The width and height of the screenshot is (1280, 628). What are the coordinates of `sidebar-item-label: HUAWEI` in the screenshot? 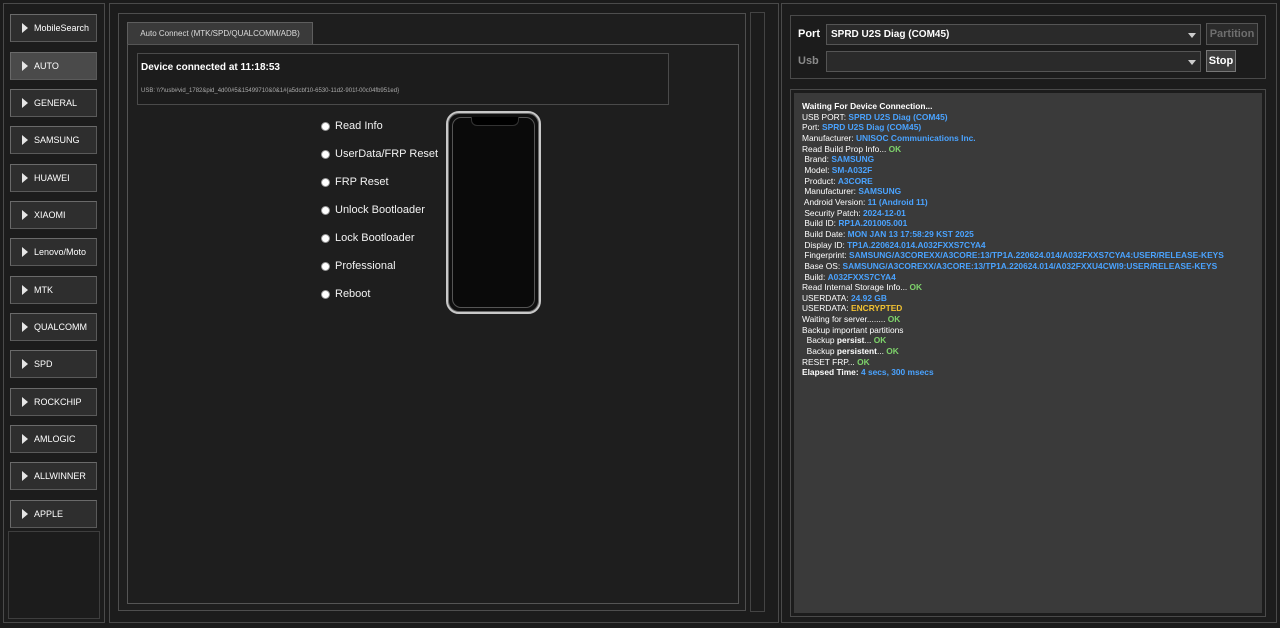 It's located at (52, 178).